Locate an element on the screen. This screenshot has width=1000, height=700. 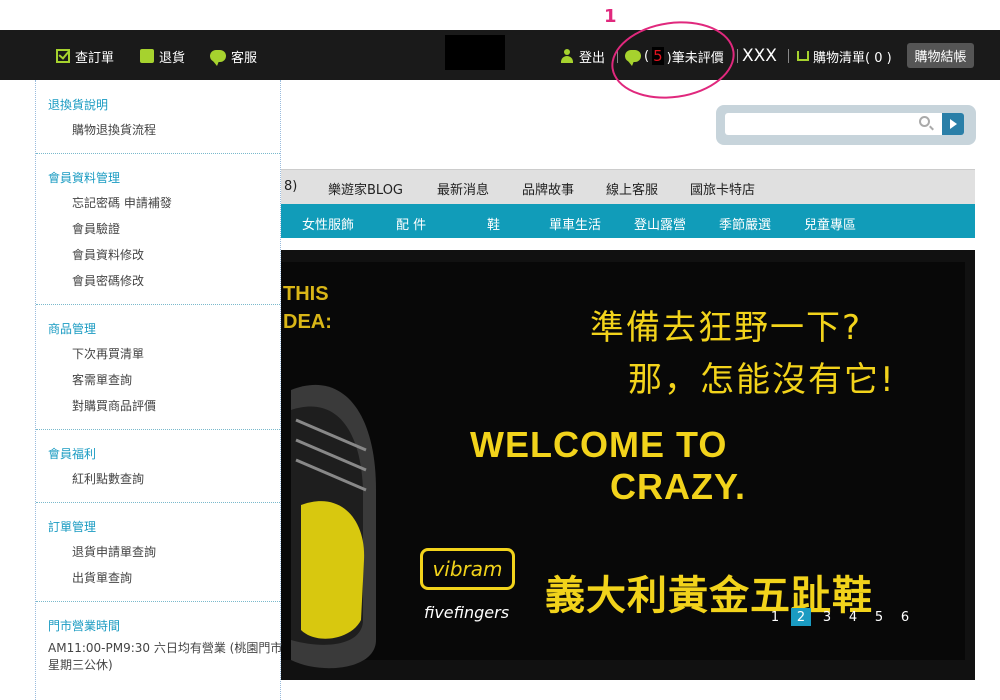
menu-item-rate-products: 對購買商品評價 is located at coordinates (114, 405).